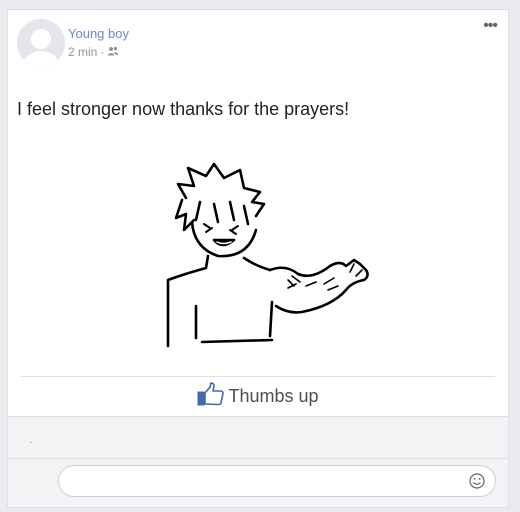 The image size is (520, 512). I want to click on post-drawing, so click(267, 255).